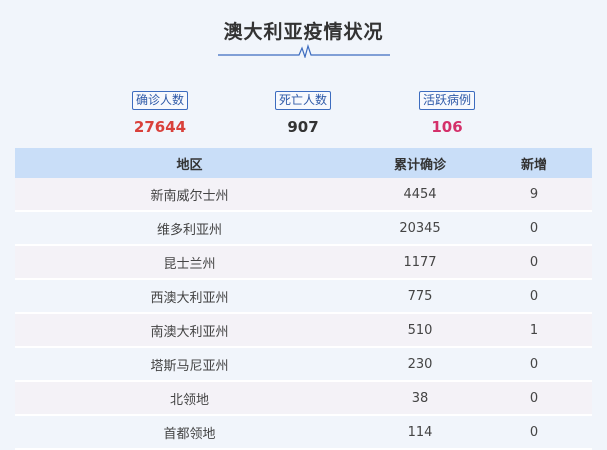 The height and width of the screenshot is (450, 607). What do you see at coordinates (420, 194) in the screenshot?
I see `cell-total: 4454` at bounding box center [420, 194].